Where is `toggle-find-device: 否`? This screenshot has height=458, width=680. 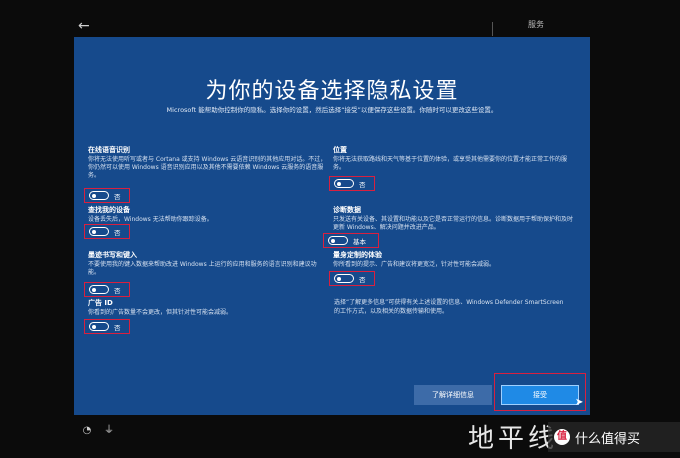
toggle-find-device: 否 is located at coordinates (107, 231).